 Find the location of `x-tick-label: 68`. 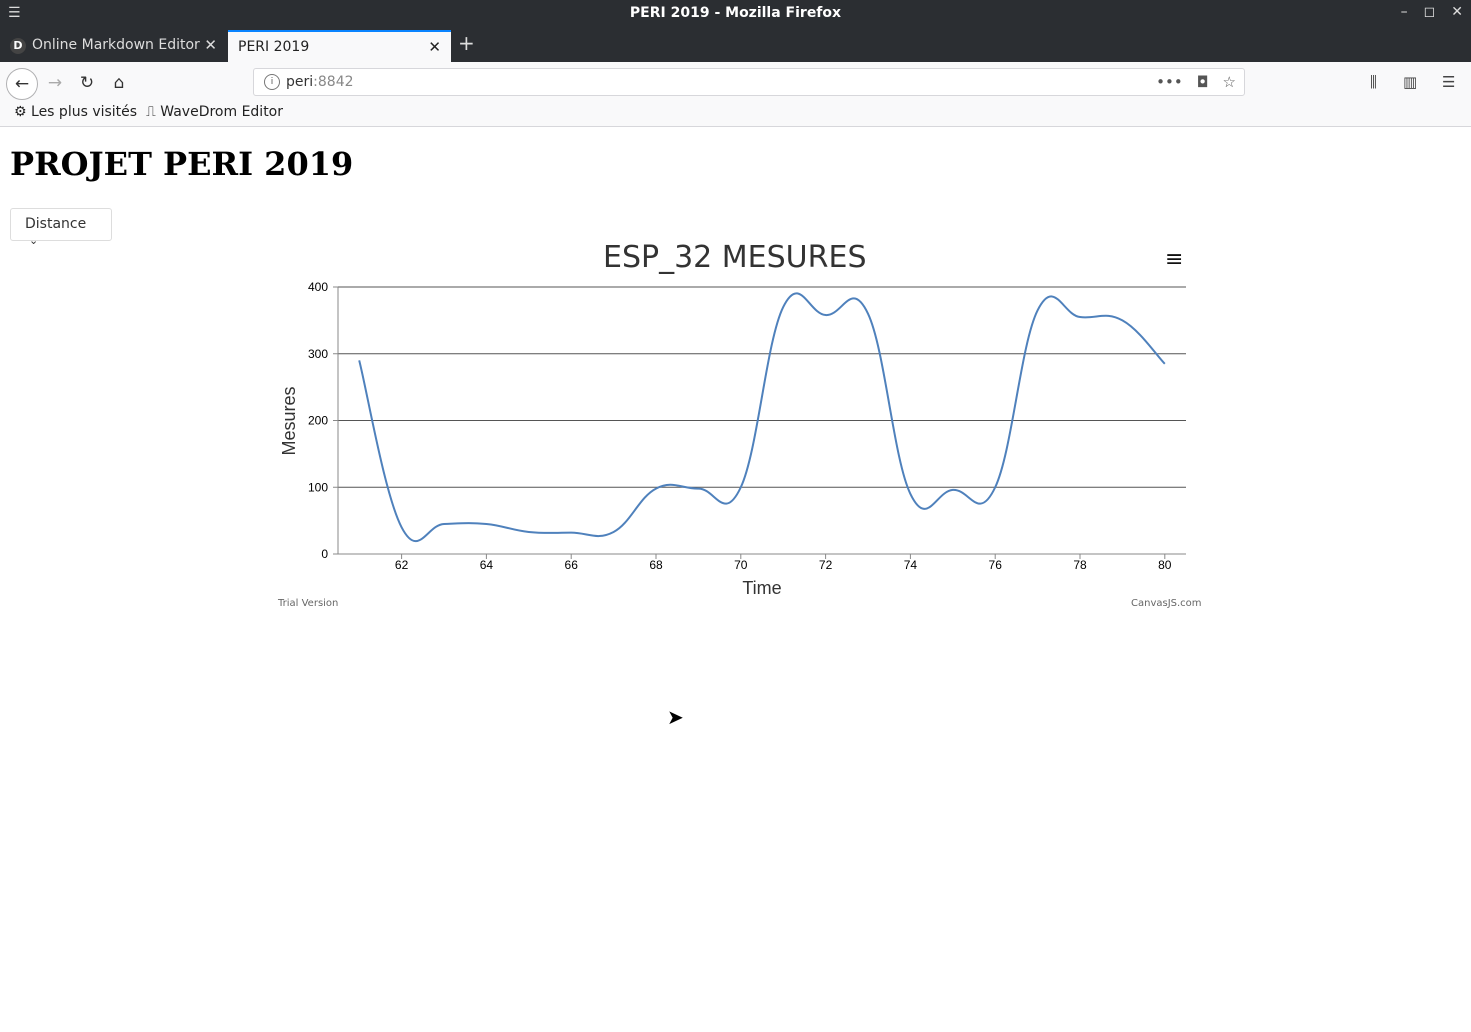

x-tick-label: 68 is located at coordinates (656, 565).